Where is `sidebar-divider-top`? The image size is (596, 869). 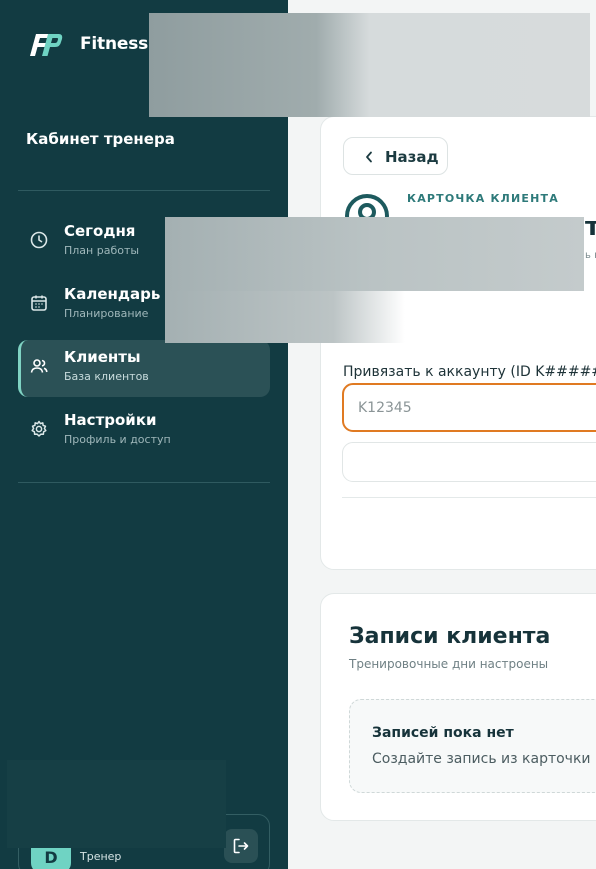 sidebar-divider-top is located at coordinates (144, 190).